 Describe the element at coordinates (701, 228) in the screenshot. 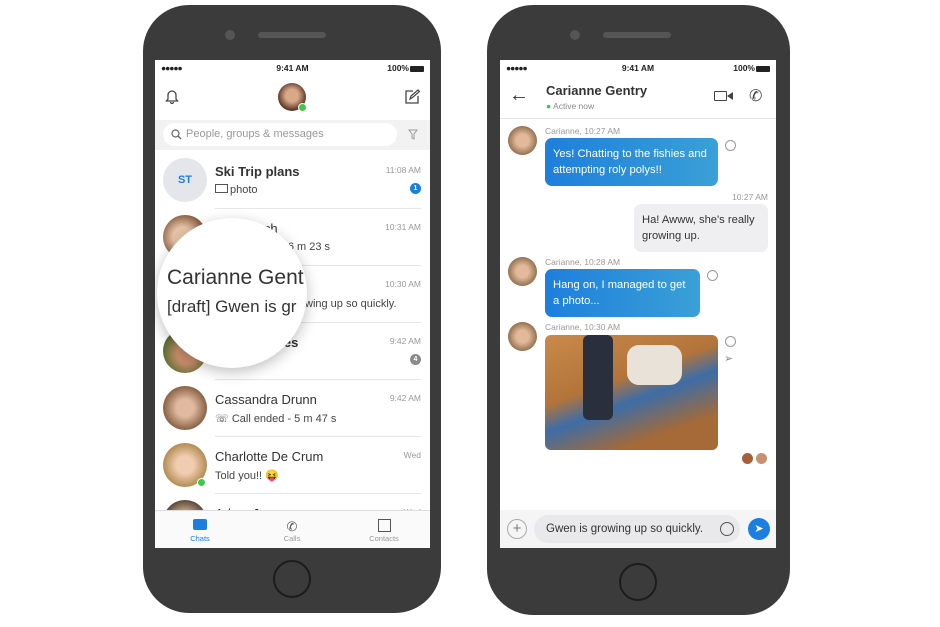

I see `message-bubble: Ha! Awww, she's really growing up.` at that location.